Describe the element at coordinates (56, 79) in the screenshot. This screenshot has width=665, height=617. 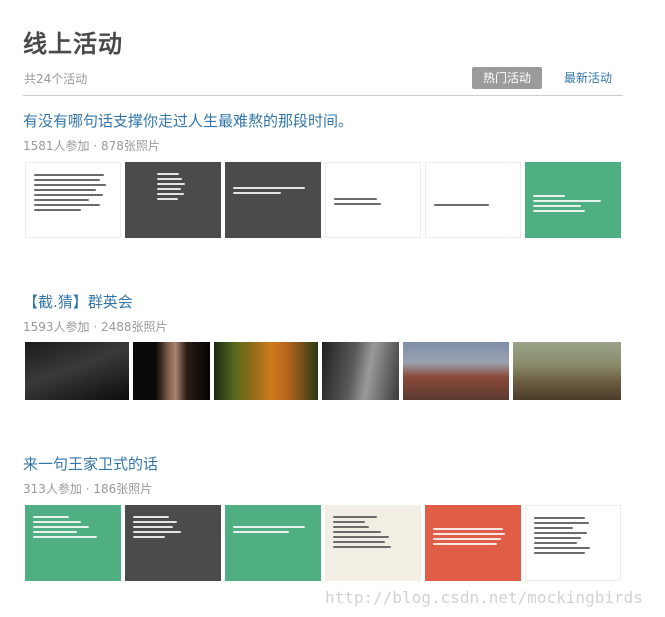
I see `activity-count: 共24个活动` at that location.